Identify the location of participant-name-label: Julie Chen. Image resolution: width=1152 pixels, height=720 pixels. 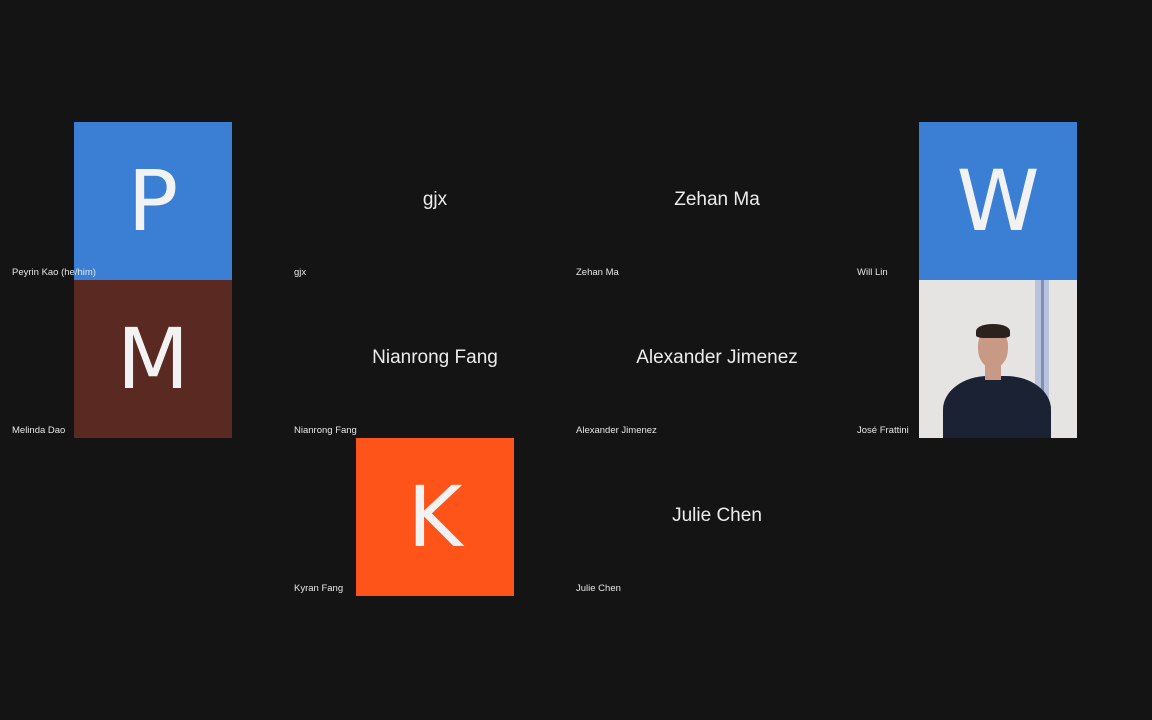
(598, 588).